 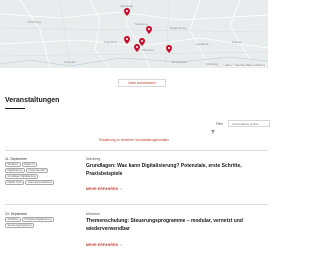 What do you see at coordinates (237, 42) in the screenshot?
I see `map-city-label: Passau` at bounding box center [237, 42].